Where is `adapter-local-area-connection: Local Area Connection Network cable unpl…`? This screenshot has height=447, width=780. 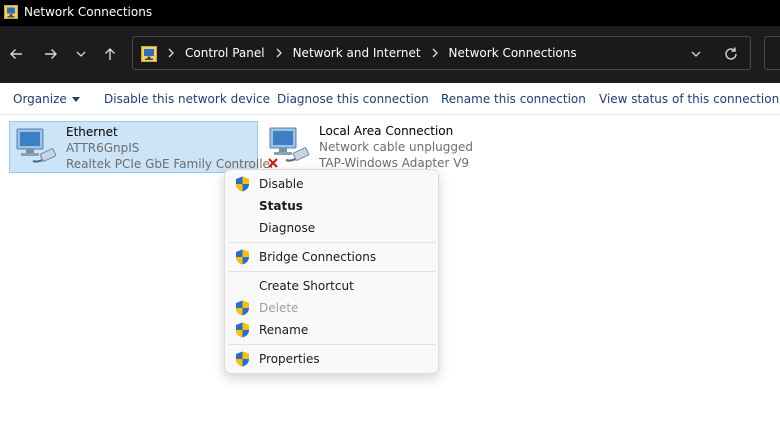
adapter-local-area-connection: Local Area Connection Network cable unpl… is located at coordinates (378, 147).